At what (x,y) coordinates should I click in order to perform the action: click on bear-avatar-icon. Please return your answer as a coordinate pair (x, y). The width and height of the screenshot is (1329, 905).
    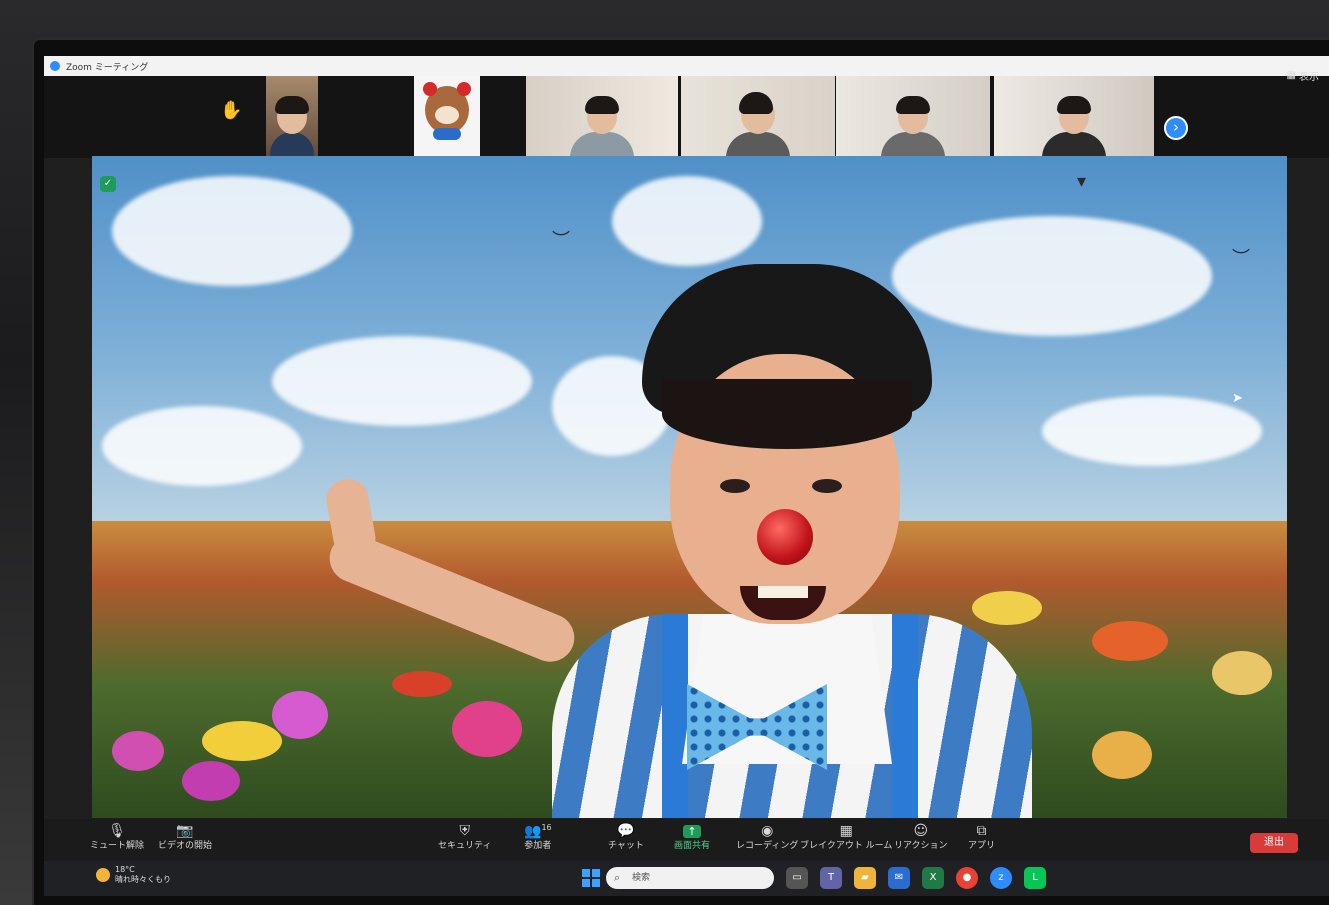
    Looking at the image, I should click on (447, 111).